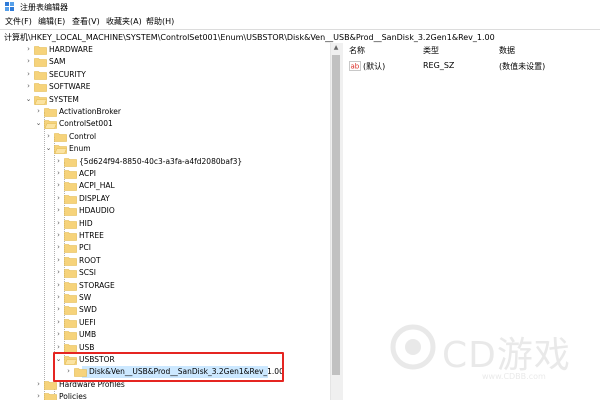 The width and height of the screenshot is (600, 400). I want to click on menu-bar: 文件(F) 编辑(E) 查看(V) 收藏夹(A) 帮助(H), so click(300, 21).